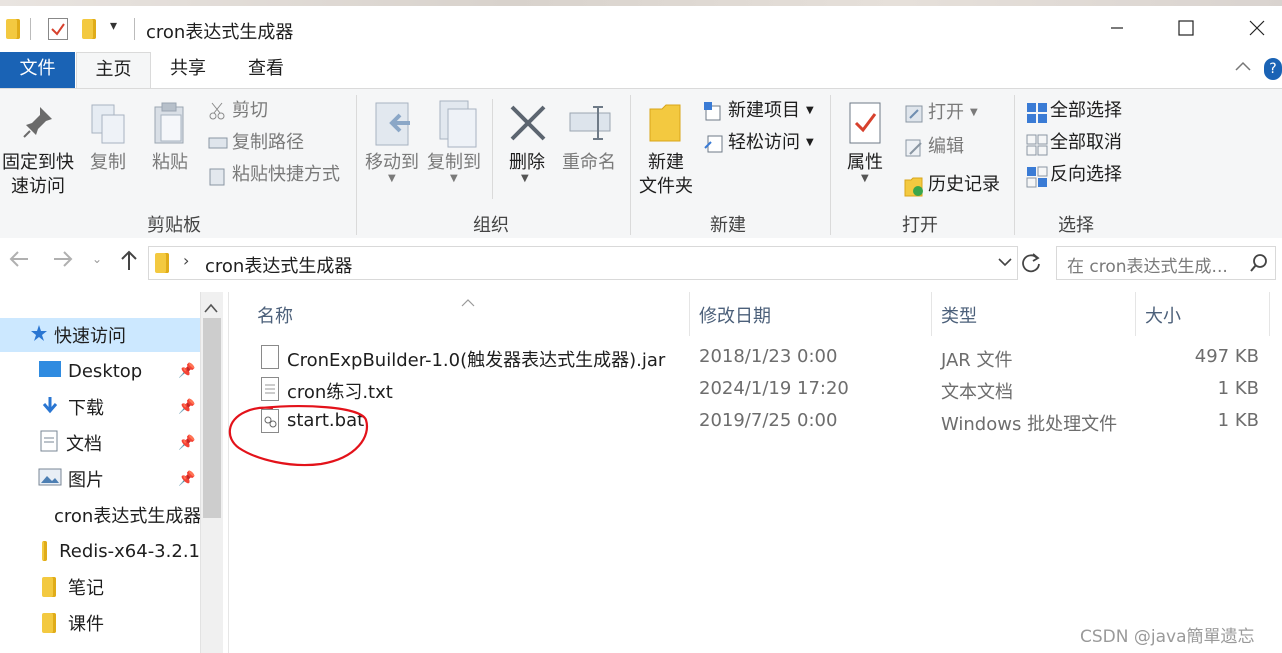  I want to click on minimize-button, so click(1117, 28).